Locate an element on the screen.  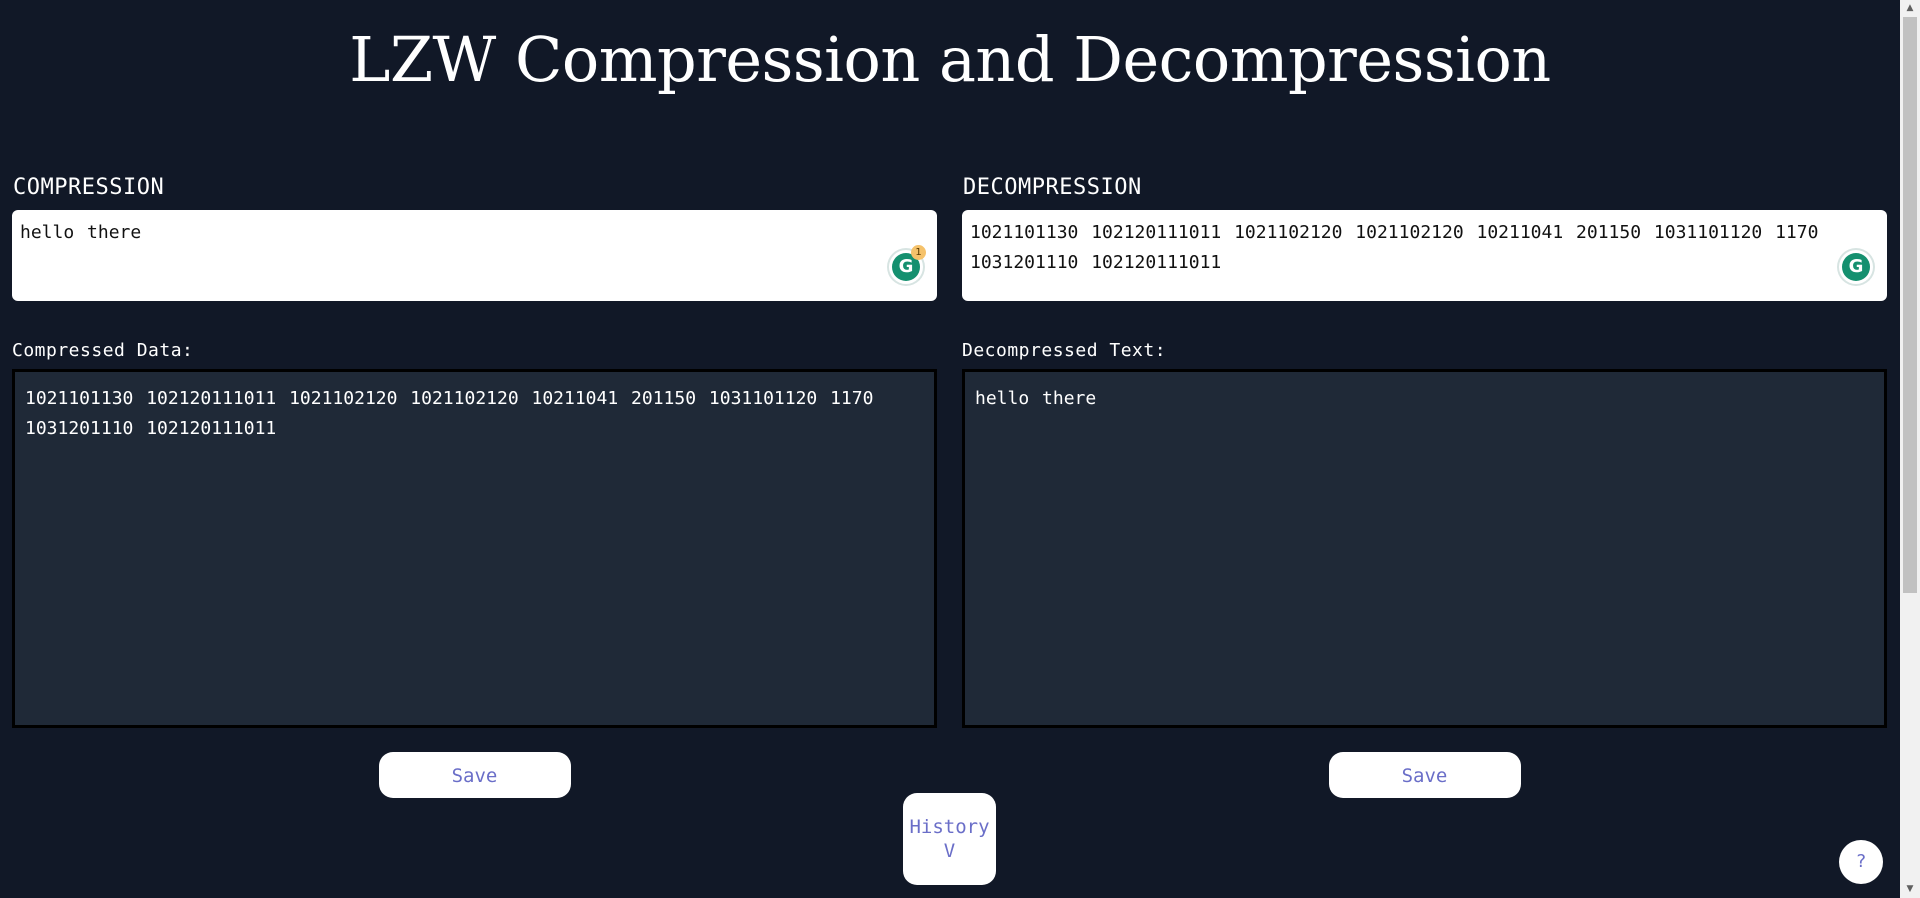
compressed-data-label: Compressed Data: is located at coordinates (103, 350).